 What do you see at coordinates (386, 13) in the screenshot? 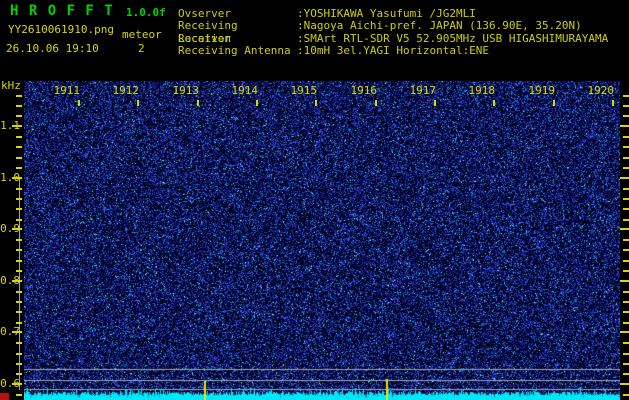
I see `info-value: :YOSHIKAWA Yasufumi /JG2MLI` at bounding box center [386, 13].